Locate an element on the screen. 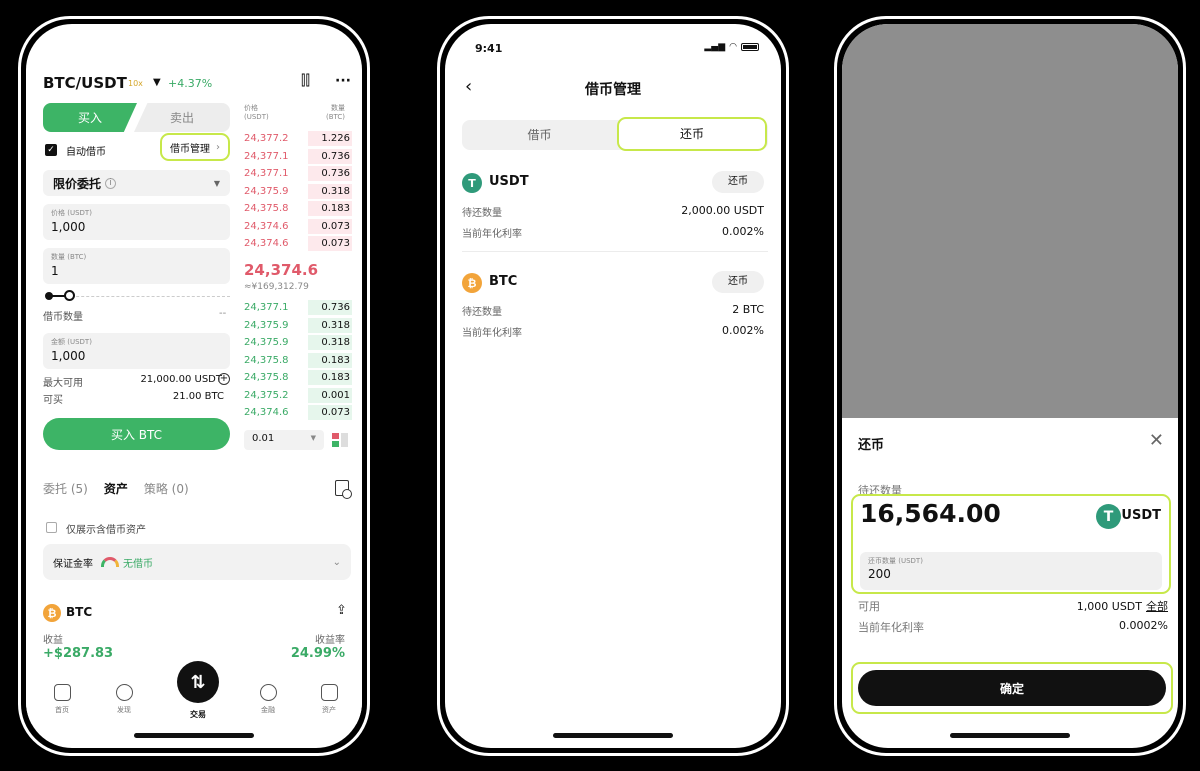  leverage-badge: 10x is located at coordinates (135, 83).